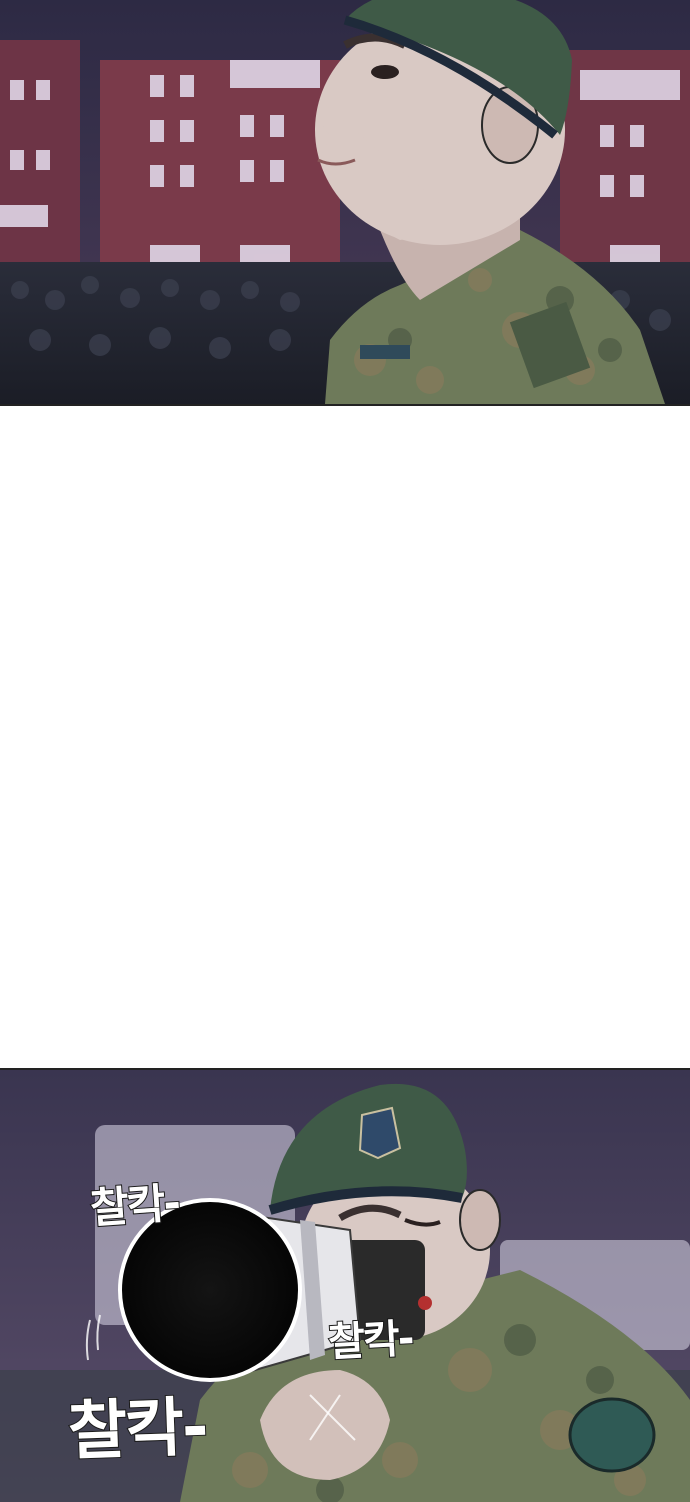  Describe the element at coordinates (380, 1133) in the screenshot. I see `beret-badge` at that location.